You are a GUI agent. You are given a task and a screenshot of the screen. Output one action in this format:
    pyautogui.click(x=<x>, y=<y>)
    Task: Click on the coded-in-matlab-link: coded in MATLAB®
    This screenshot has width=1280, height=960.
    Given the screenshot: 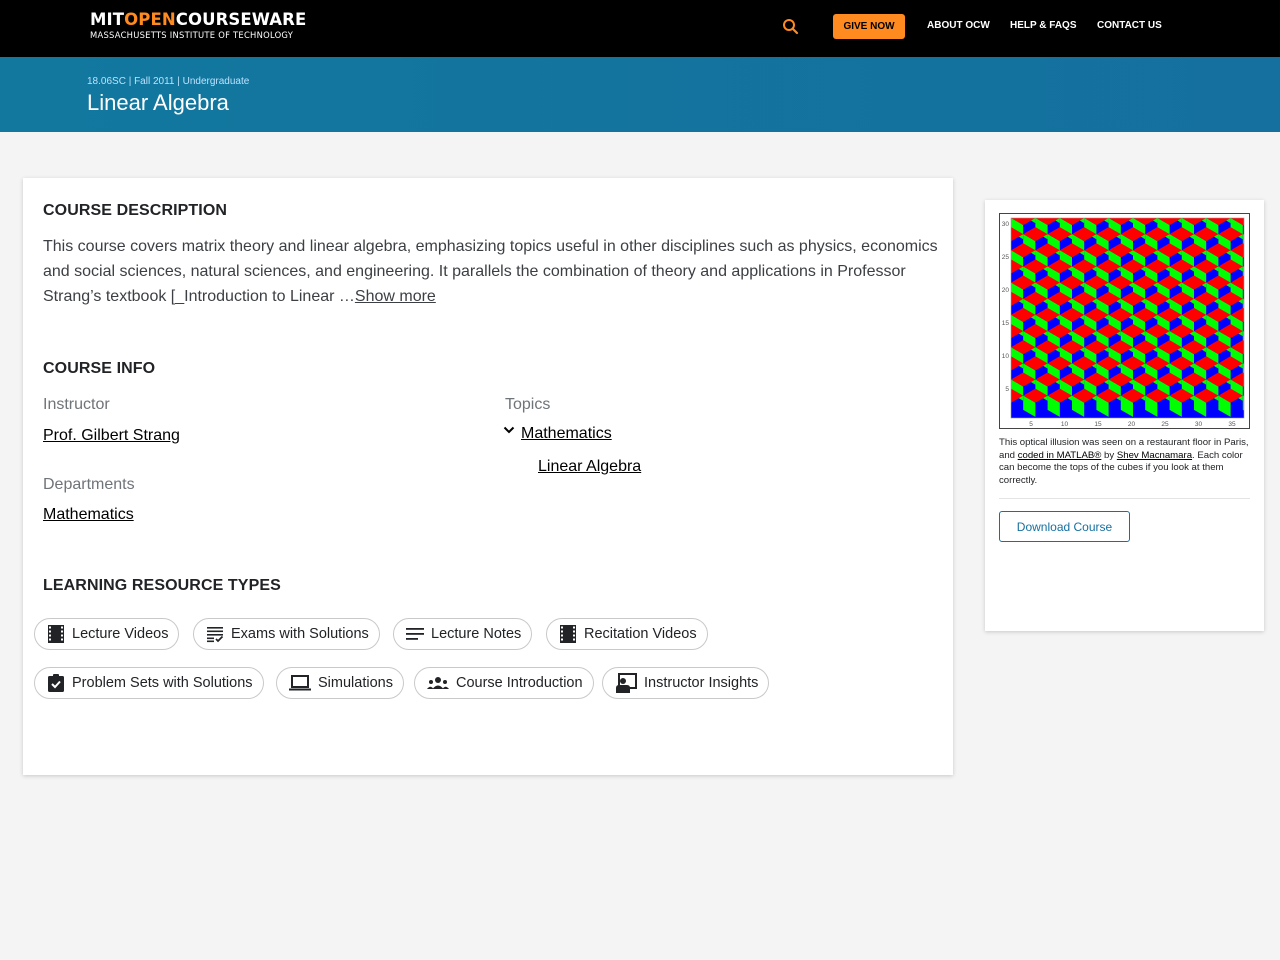 What is the action you would take?
    pyautogui.click(x=1060, y=455)
    